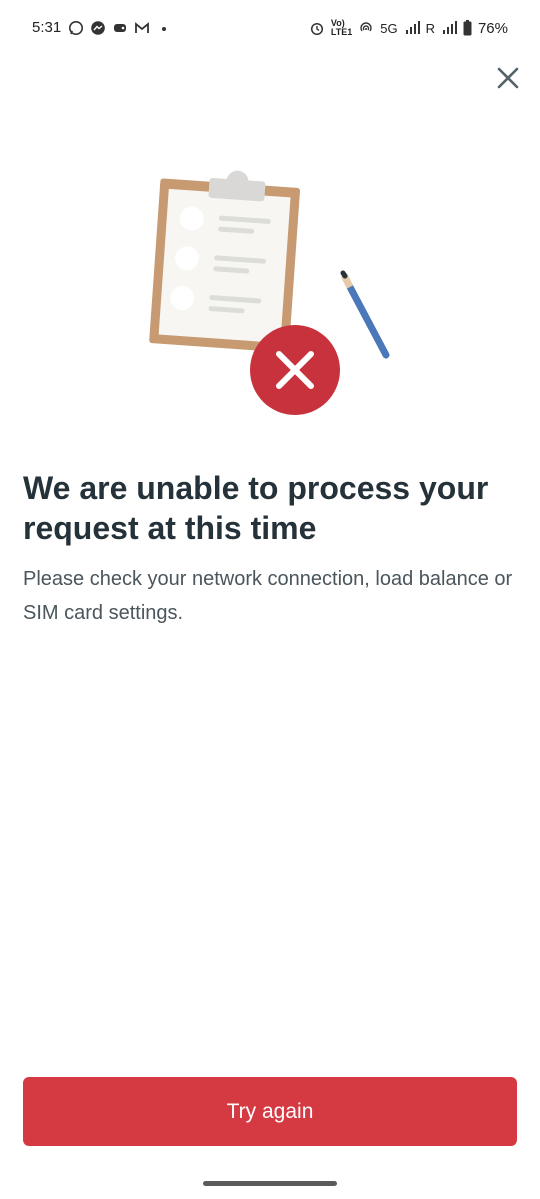 The image size is (540, 1199). I want to click on system-status: Vo) LTE1 5G R 76%, so click(408, 28).